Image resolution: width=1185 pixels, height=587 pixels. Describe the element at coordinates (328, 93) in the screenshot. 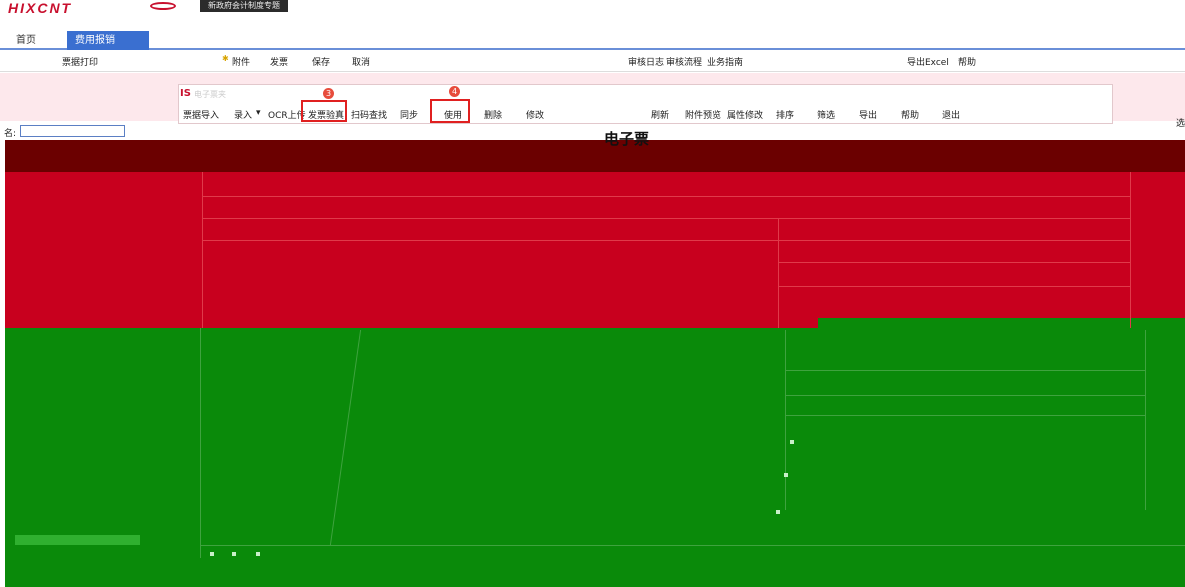

I see `step-marker-3: 3` at that location.